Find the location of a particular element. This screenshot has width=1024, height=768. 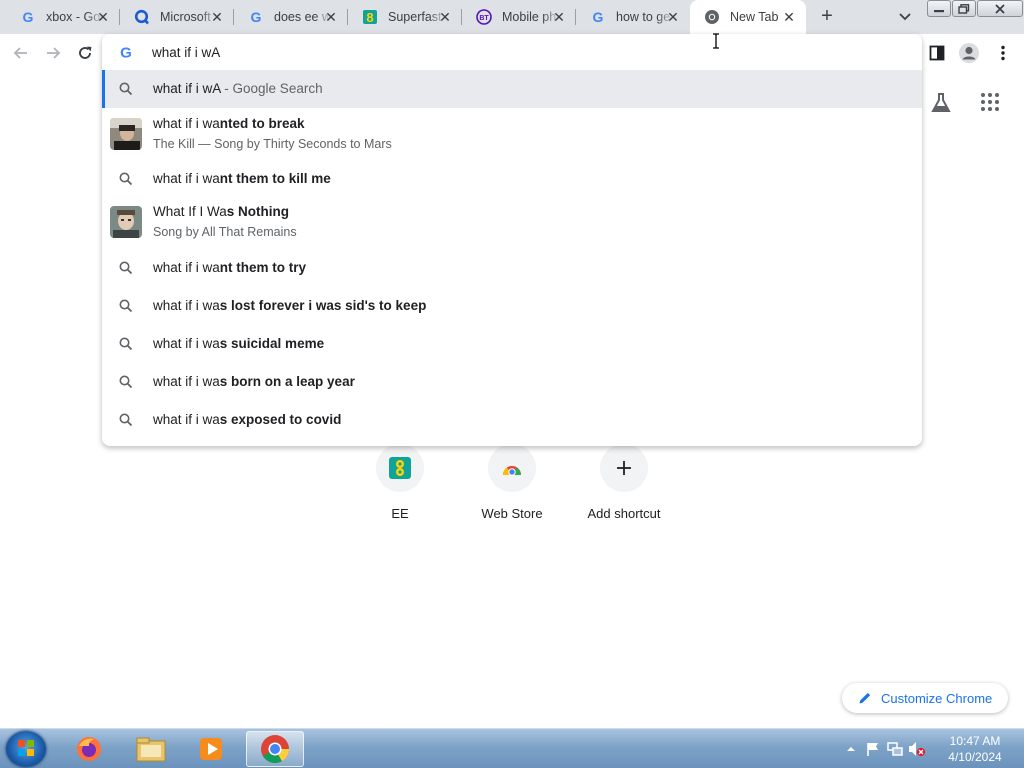

clock-time: 10:47 AM is located at coordinates (975, 741).